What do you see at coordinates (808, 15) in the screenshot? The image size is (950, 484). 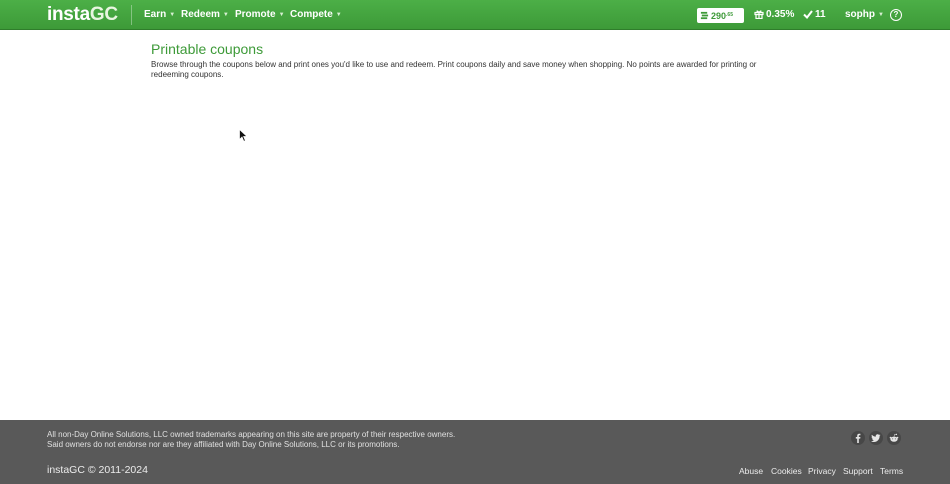 I see `checkmark-icon` at bounding box center [808, 15].